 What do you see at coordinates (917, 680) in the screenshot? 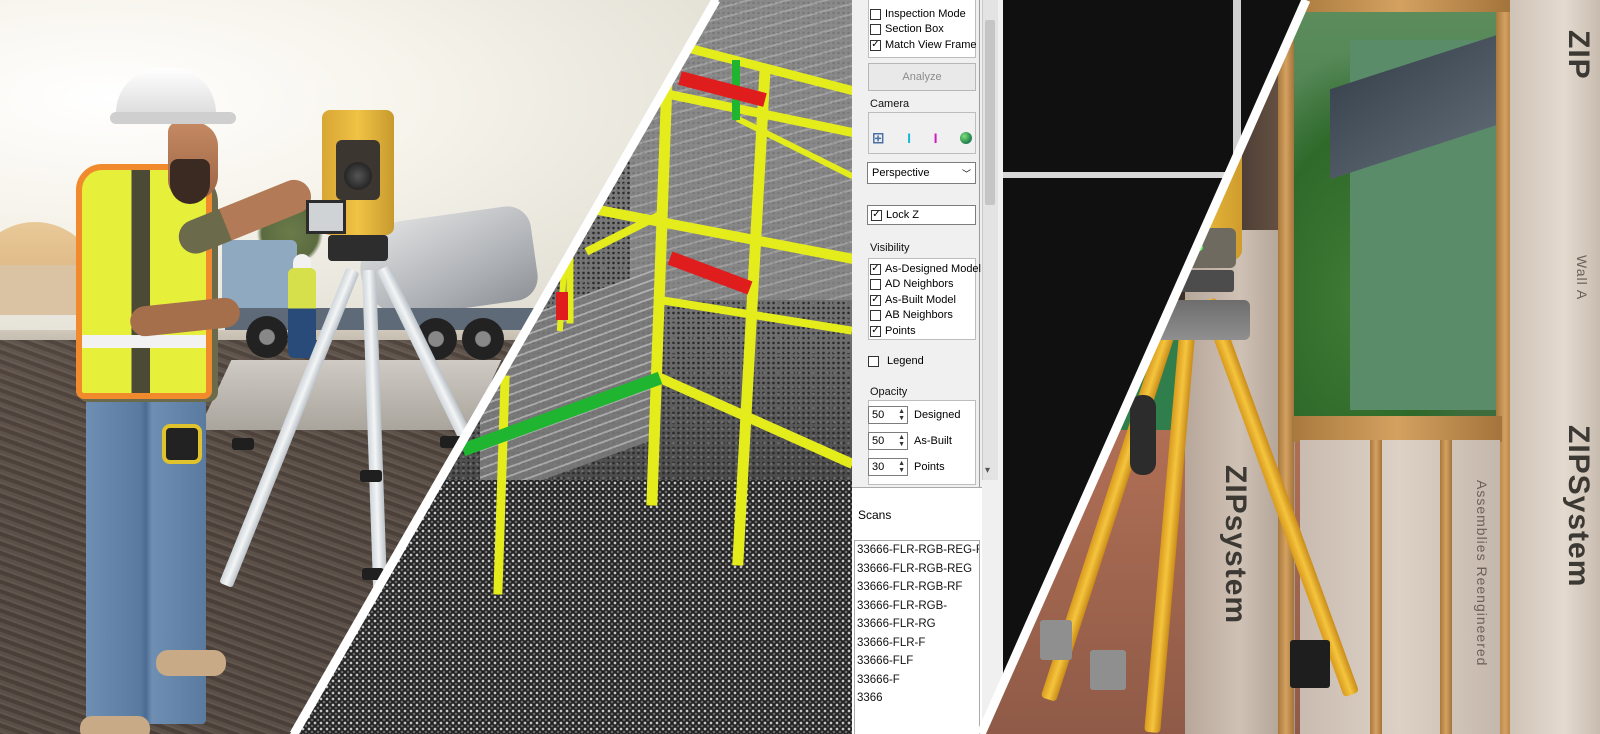
I see `scan-list-item: 33666-F` at bounding box center [917, 680].